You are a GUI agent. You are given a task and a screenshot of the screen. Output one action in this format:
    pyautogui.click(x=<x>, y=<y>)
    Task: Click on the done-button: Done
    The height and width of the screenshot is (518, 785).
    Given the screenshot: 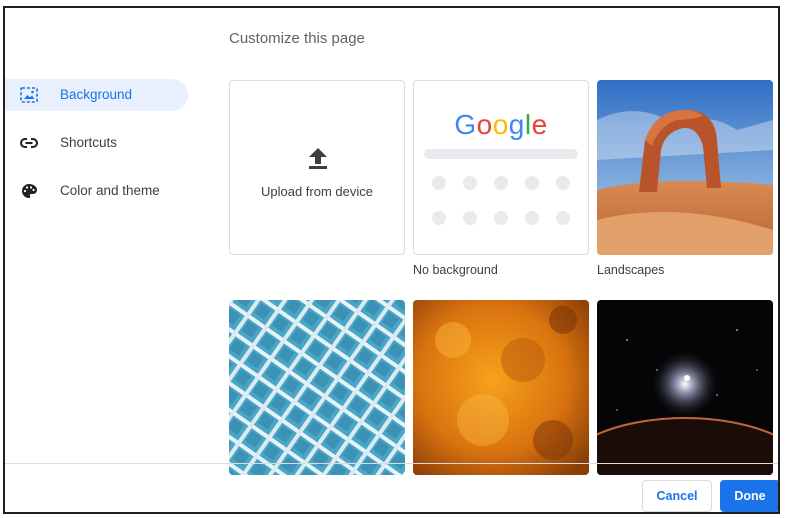 What is the action you would take?
    pyautogui.click(x=749, y=496)
    